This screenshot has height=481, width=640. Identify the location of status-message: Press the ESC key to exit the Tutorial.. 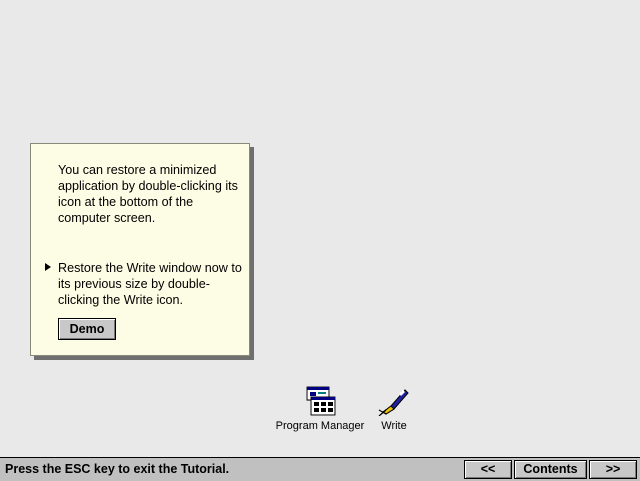
(117, 469).